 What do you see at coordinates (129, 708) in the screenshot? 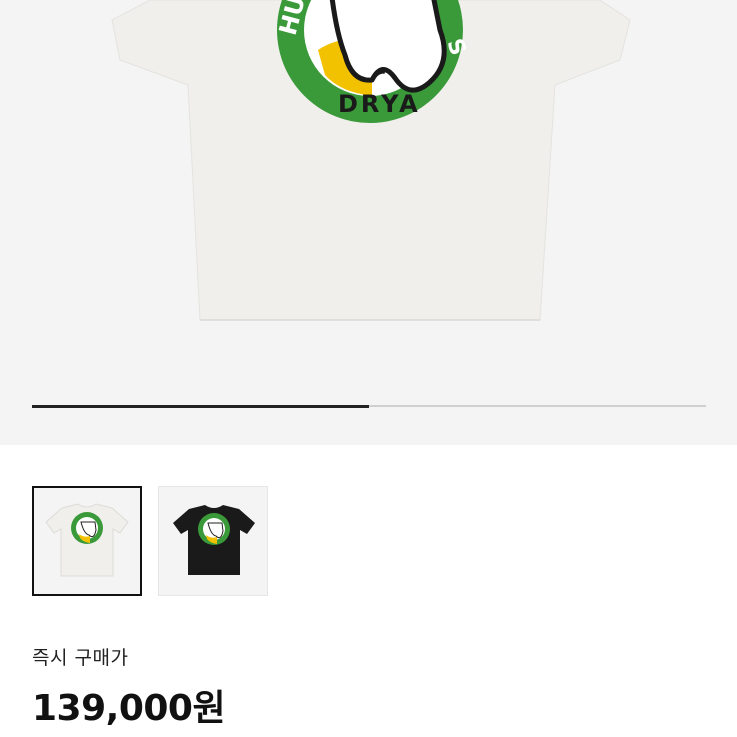
I see `price-value: 139,000원` at bounding box center [129, 708].